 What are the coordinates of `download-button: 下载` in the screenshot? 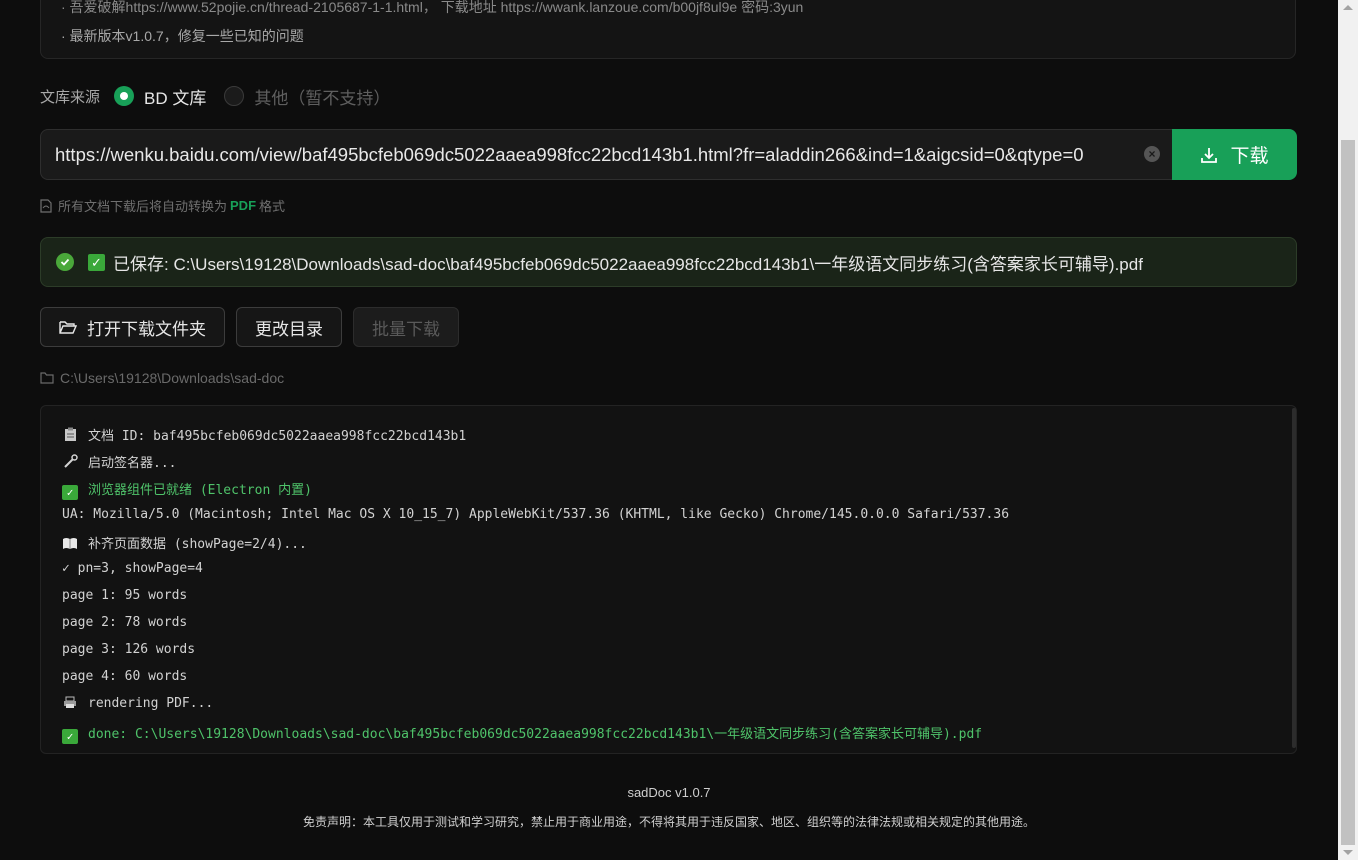 It's located at (1234, 154).